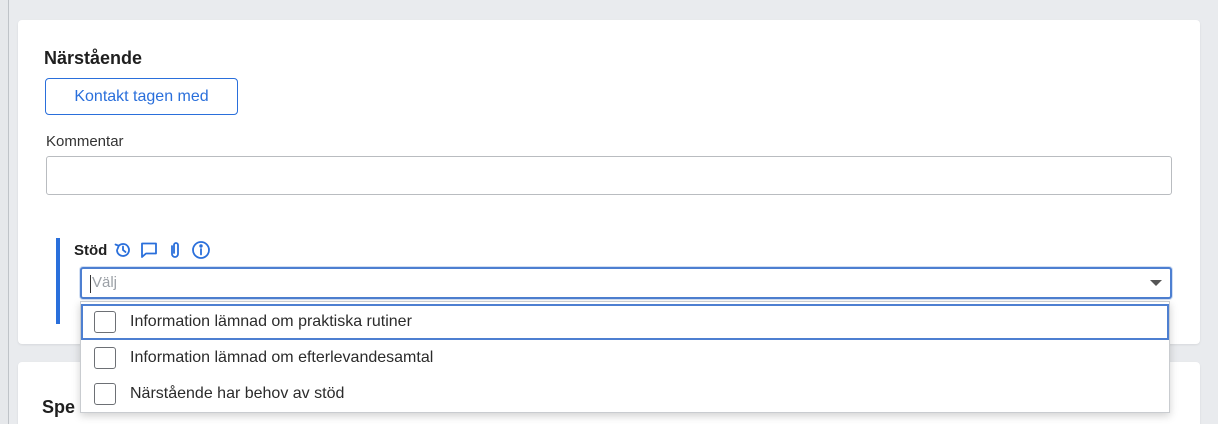  I want to click on option-praktiska-rutiner: Information lämnad om praktiska rutiner, so click(625, 322).